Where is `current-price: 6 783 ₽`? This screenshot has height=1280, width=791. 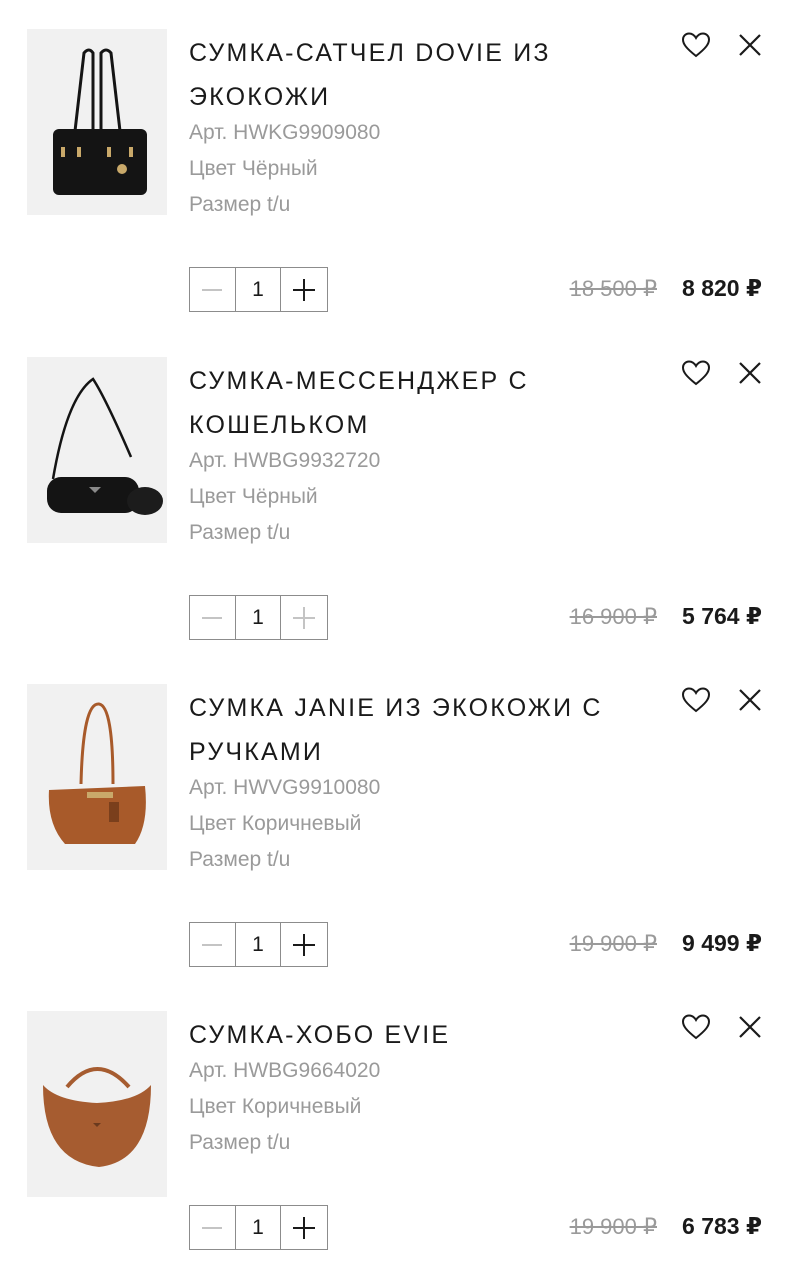
current-price: 6 783 ₽ is located at coordinates (722, 1226).